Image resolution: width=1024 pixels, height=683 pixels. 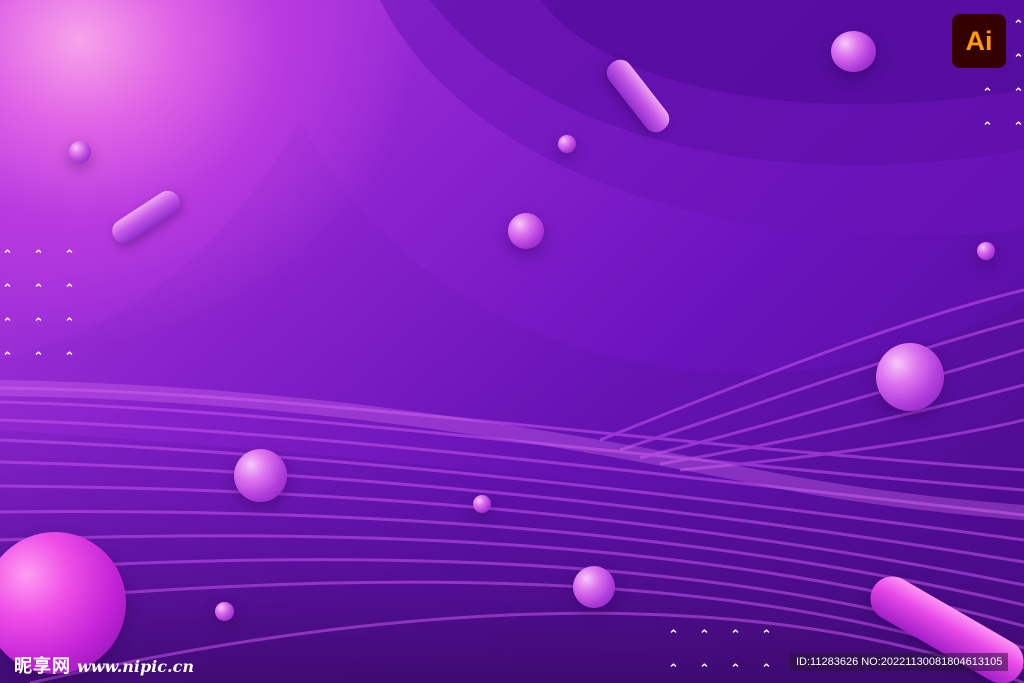 I want to click on illustrator-file-badge: Ai, so click(x=979, y=41).